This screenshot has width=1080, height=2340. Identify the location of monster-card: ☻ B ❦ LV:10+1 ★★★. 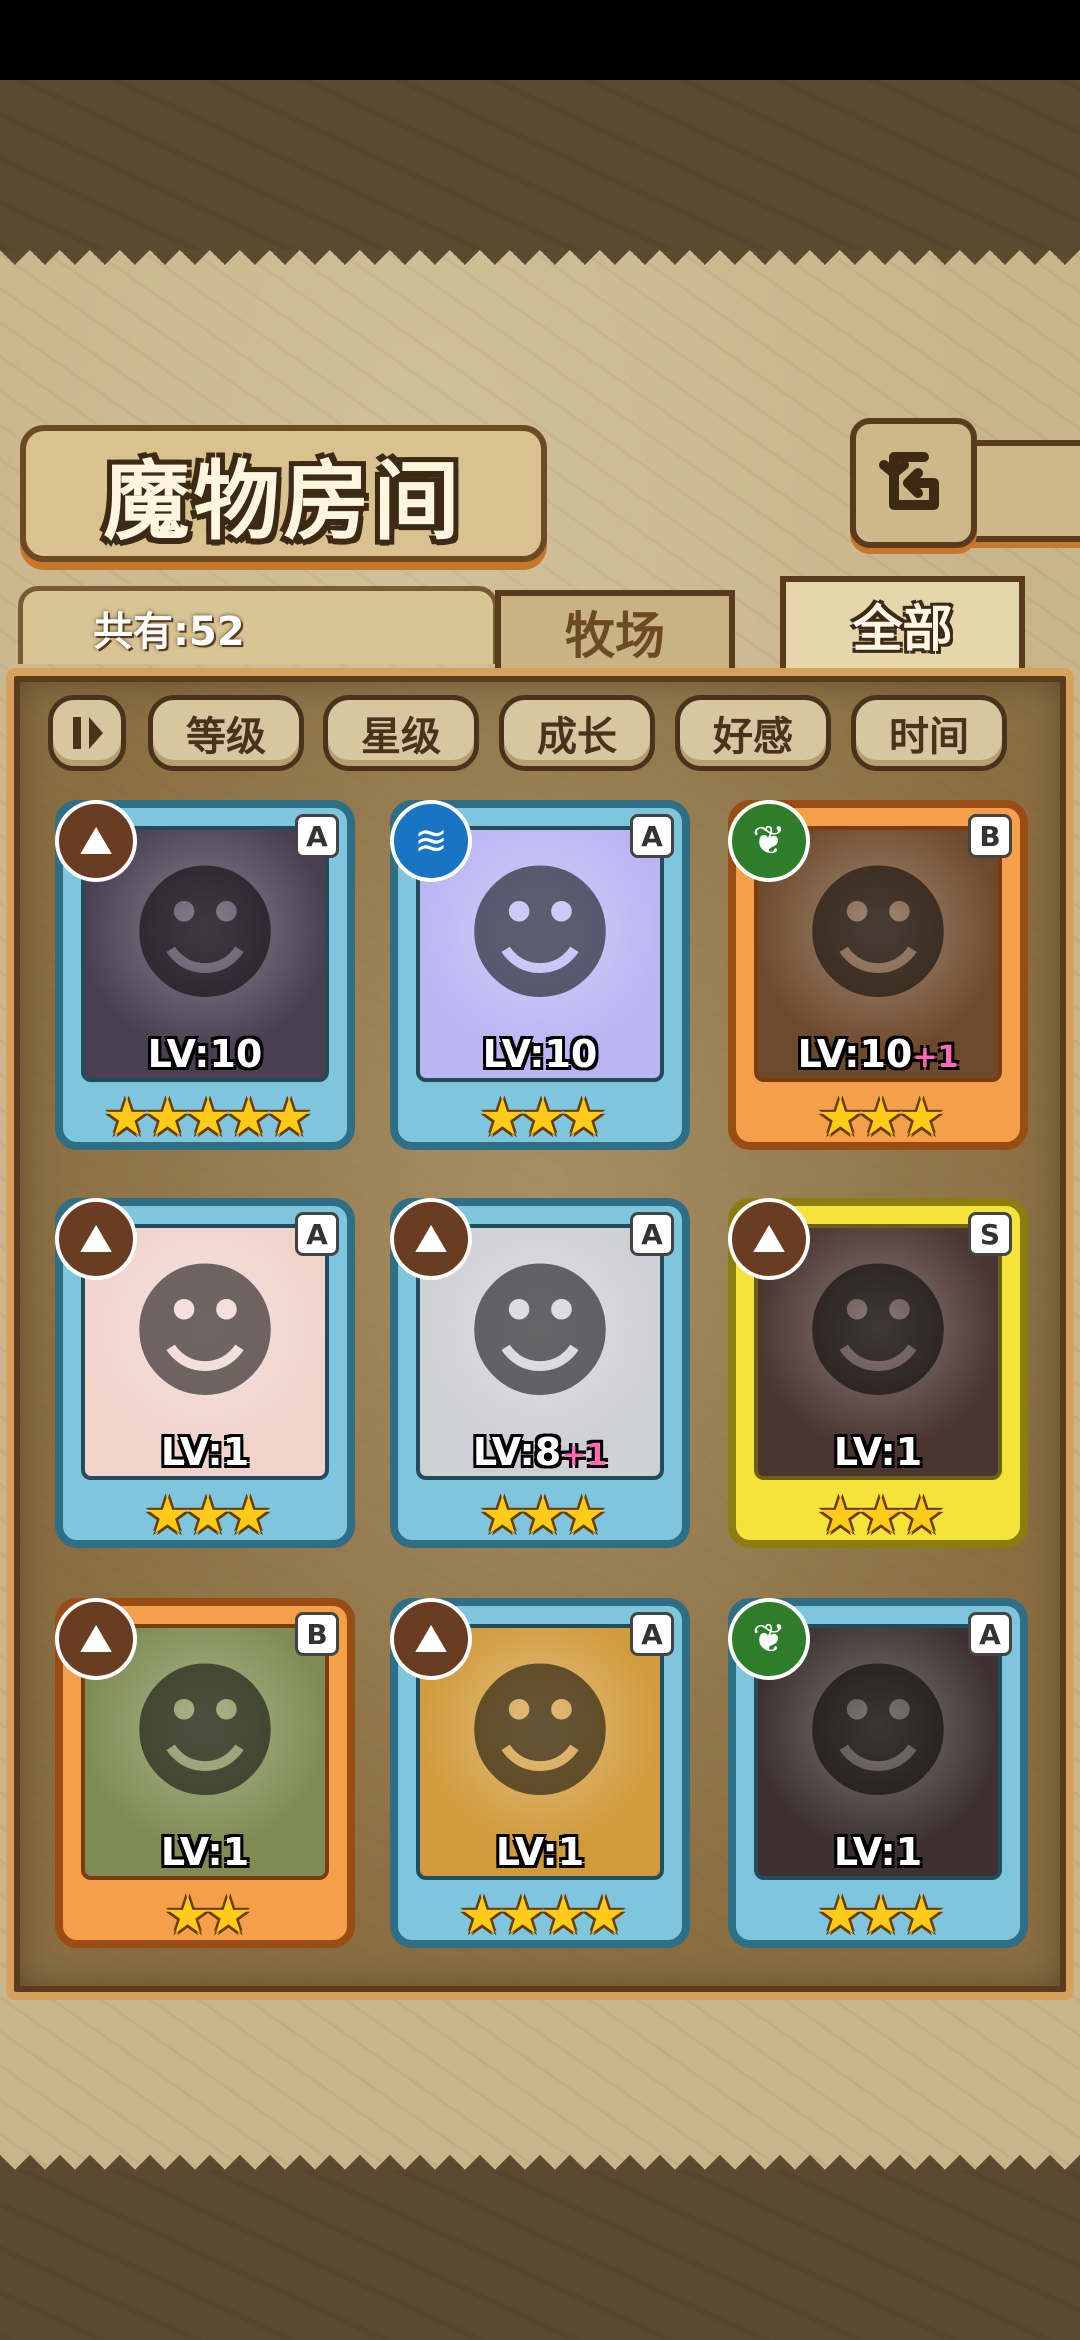
(878, 975).